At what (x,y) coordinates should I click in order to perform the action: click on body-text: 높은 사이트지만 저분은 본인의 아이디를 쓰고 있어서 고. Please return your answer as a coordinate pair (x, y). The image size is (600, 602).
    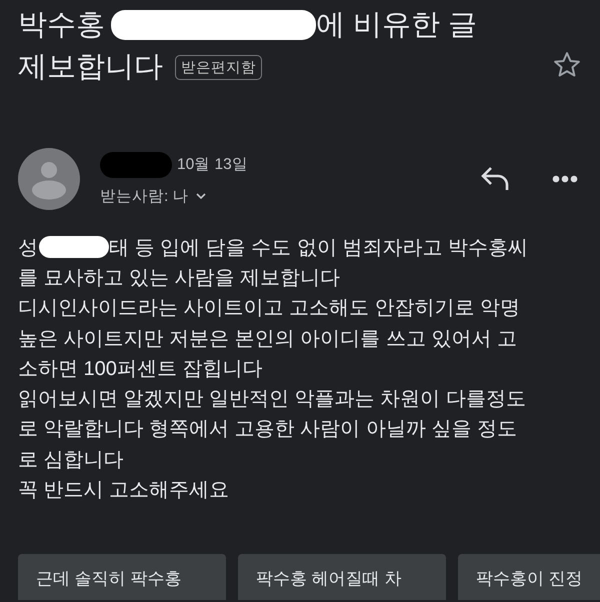
    Looking at the image, I should click on (267, 339).